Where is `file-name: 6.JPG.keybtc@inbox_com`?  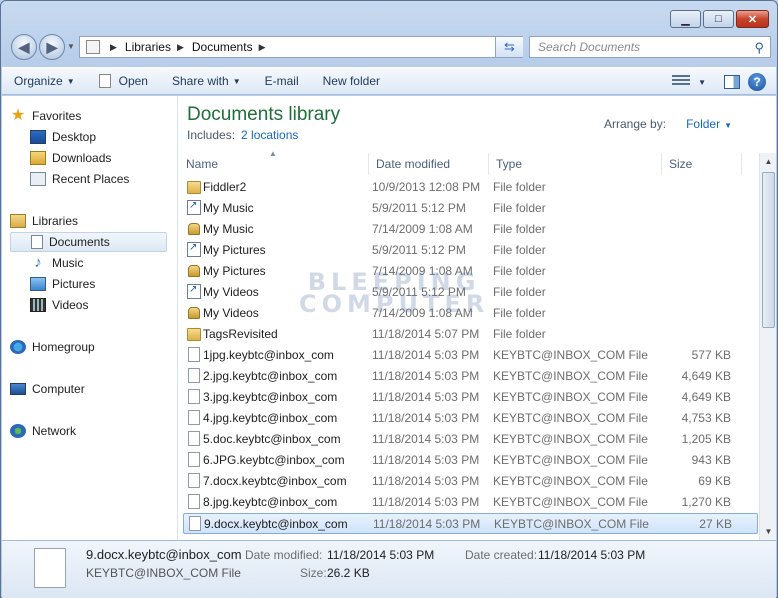 file-name: 6.JPG.keybtc@inbox_com is located at coordinates (274, 460).